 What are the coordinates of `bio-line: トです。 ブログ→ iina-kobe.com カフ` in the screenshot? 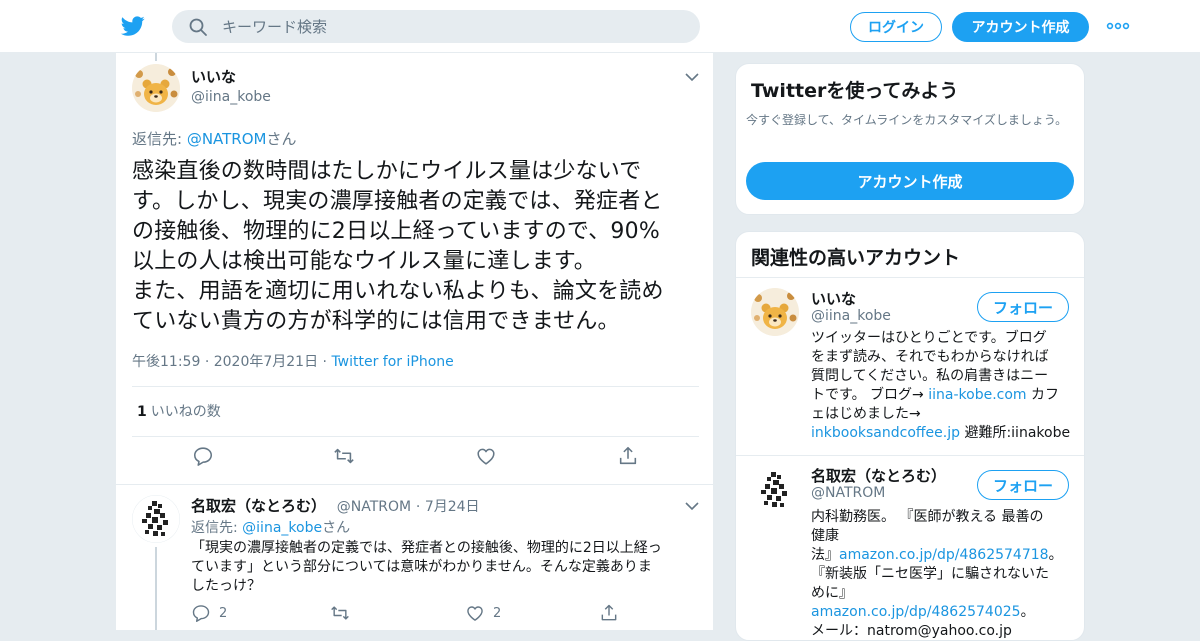 It's located at (942, 395).